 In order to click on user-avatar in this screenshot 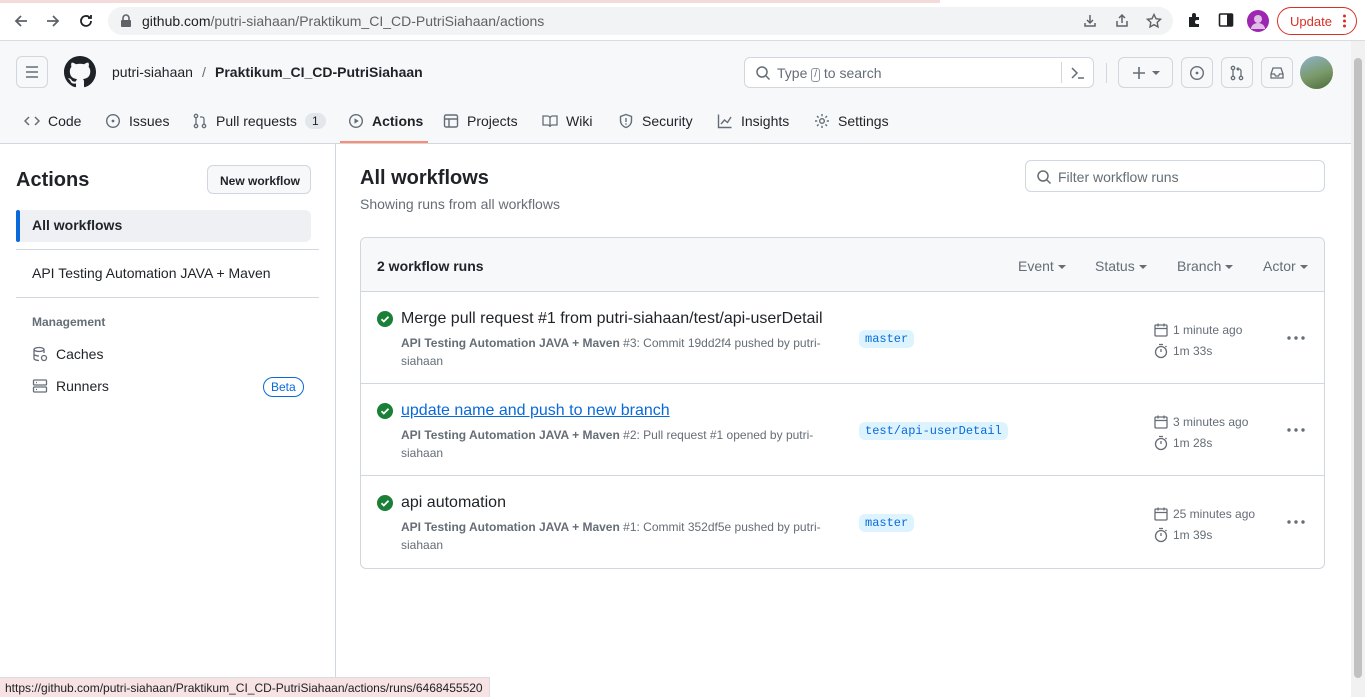, I will do `click(1316, 72)`.